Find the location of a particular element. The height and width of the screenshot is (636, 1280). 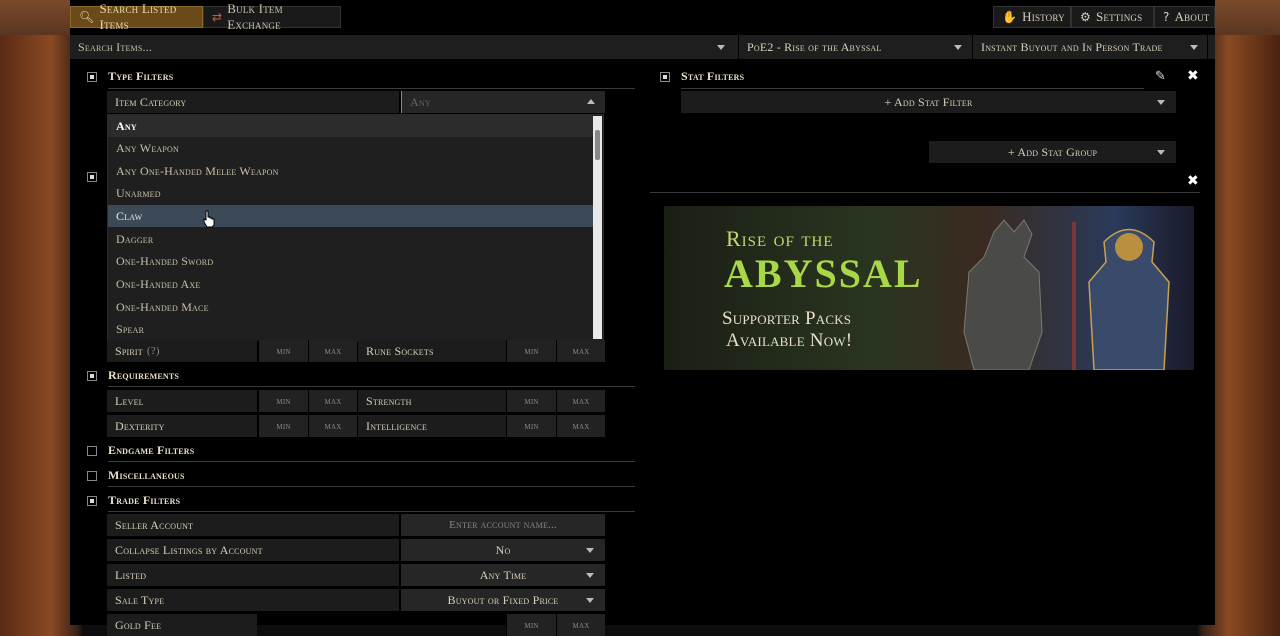

edit-icon: ✎ is located at coordinates (1160, 76).